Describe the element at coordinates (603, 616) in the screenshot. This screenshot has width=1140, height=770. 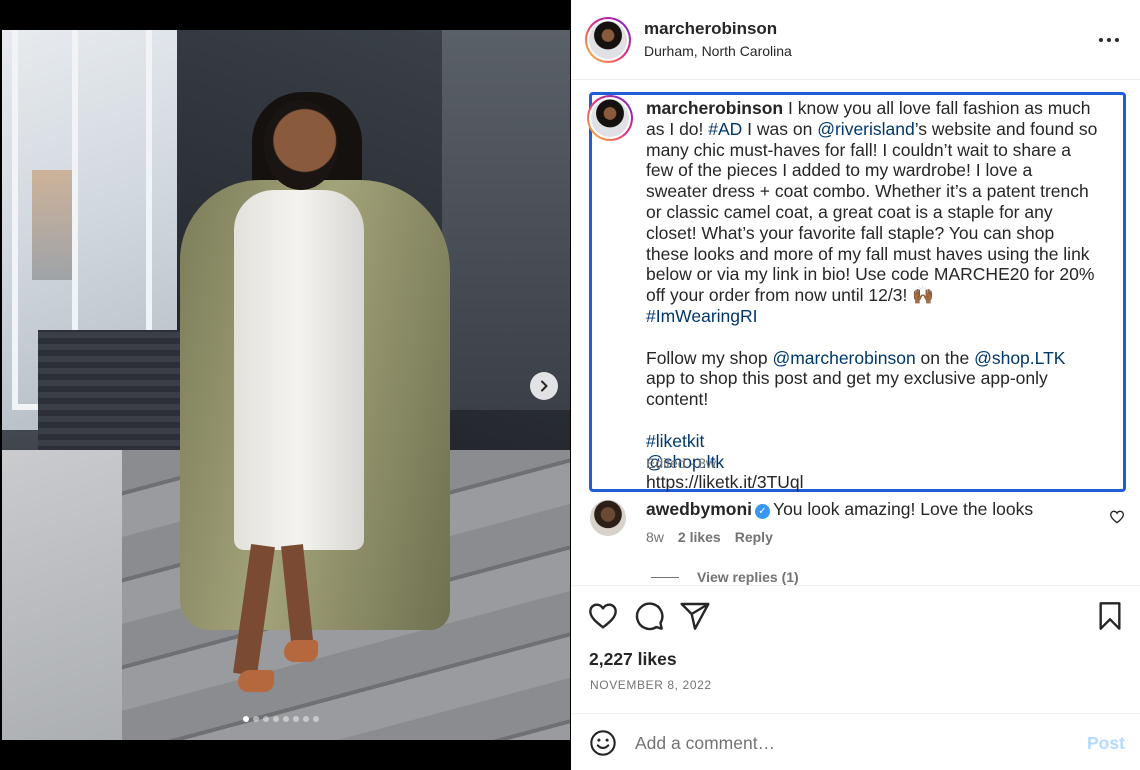
I see `heart-icon` at that location.